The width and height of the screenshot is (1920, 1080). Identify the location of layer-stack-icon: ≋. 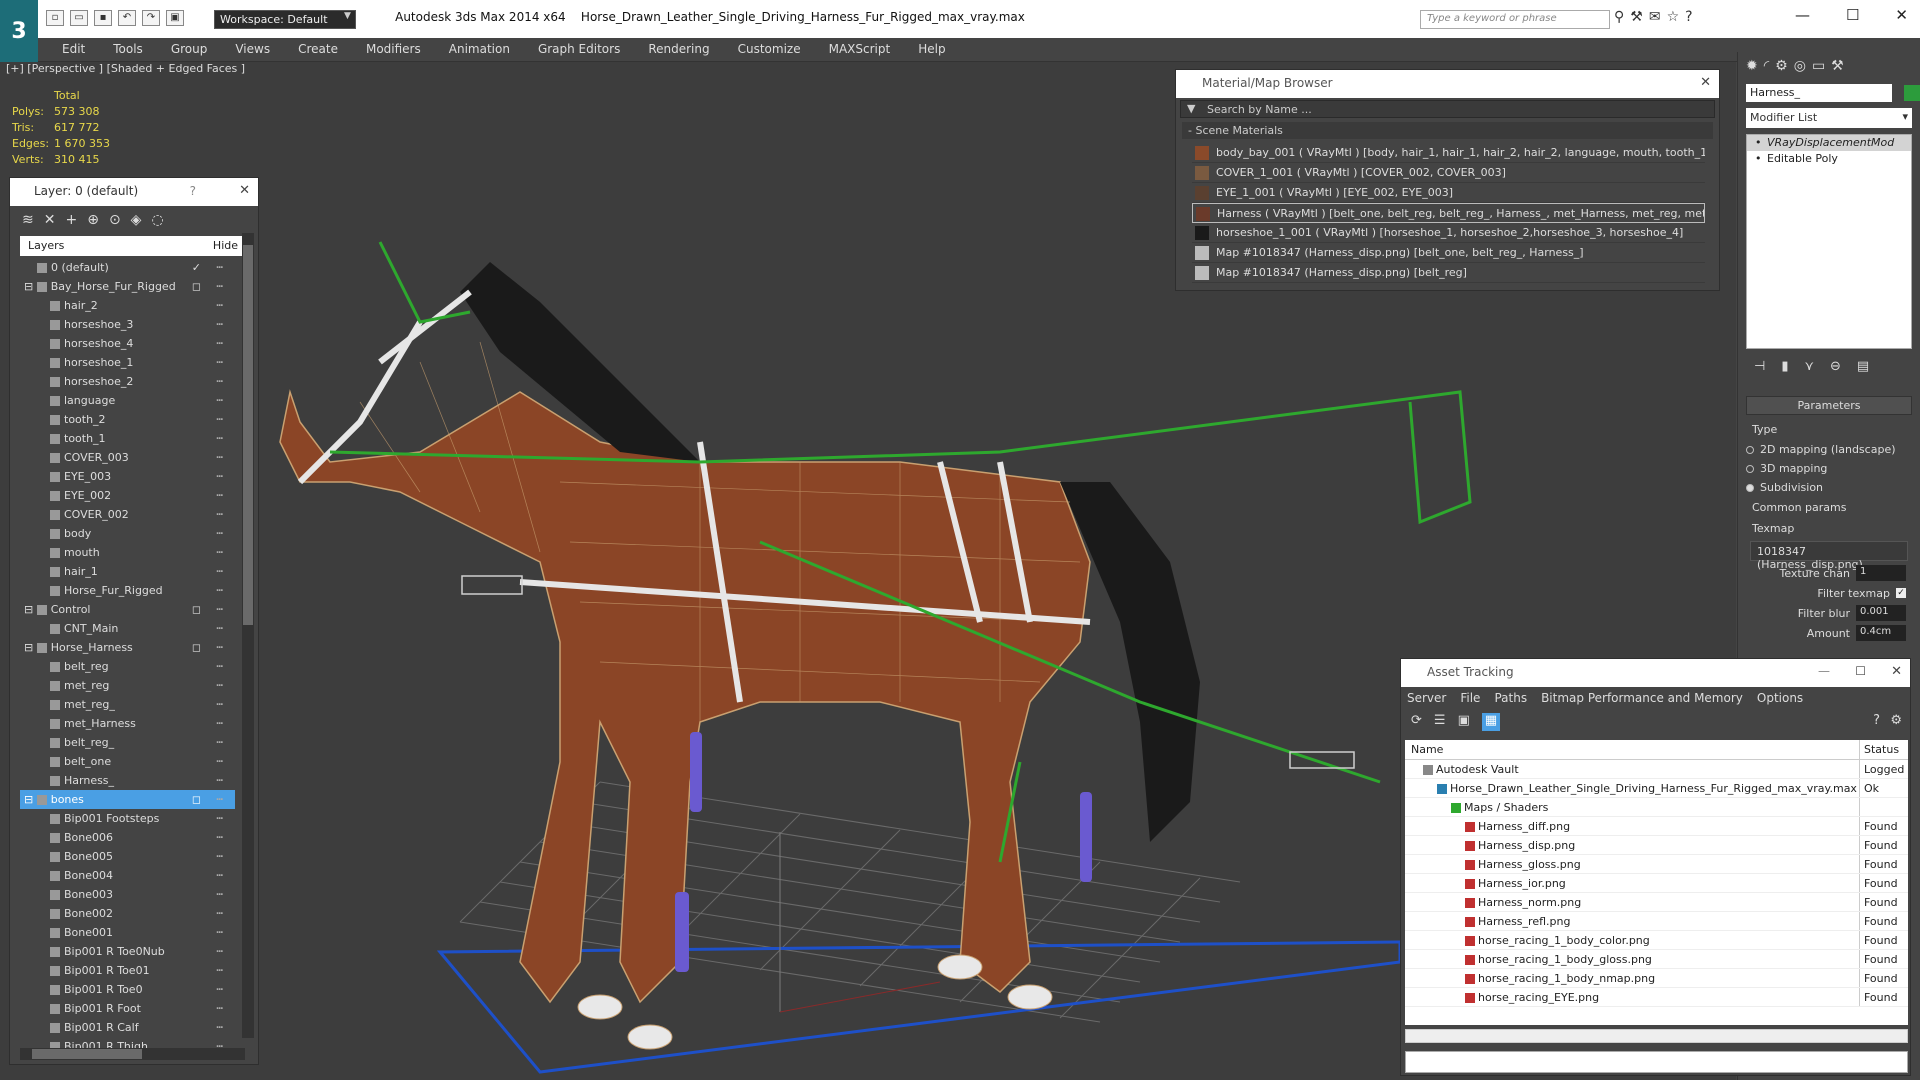
(28, 221).